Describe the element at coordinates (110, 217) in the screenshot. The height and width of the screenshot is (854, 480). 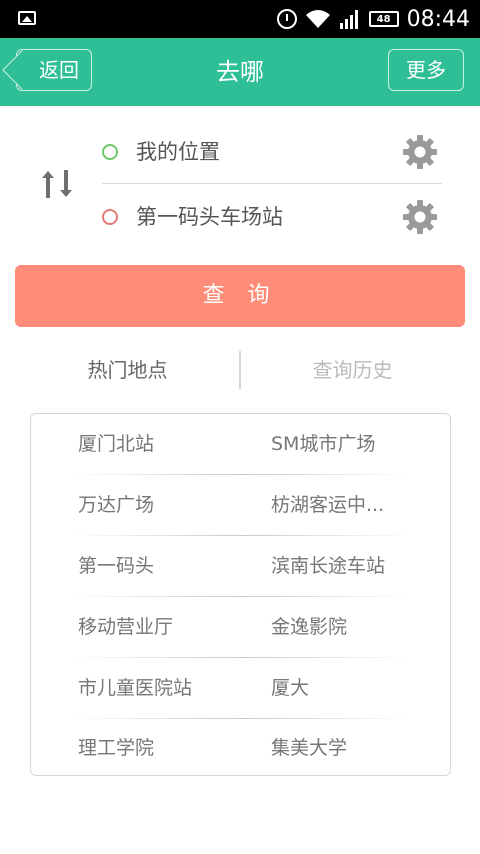
I see `destination-dot-icon` at that location.